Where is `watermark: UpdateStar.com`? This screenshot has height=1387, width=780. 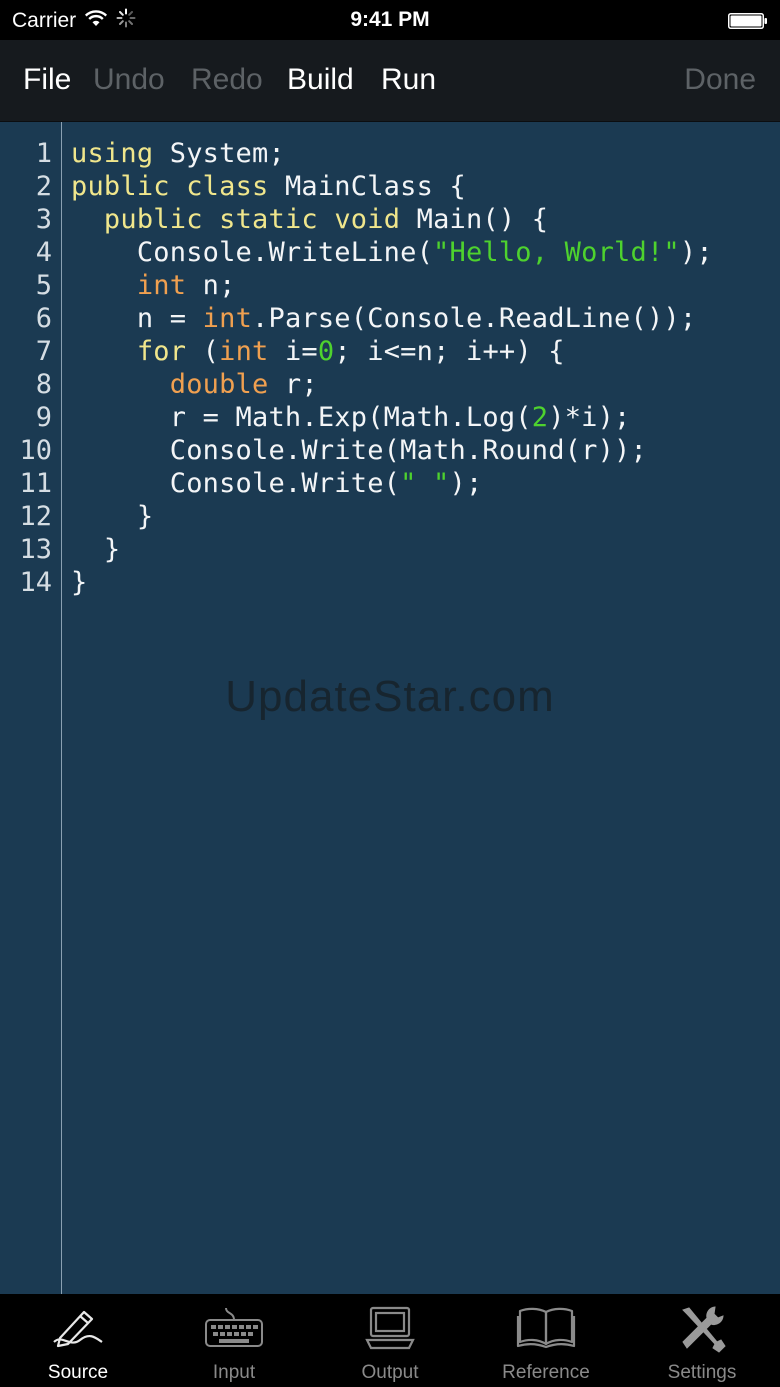 watermark: UpdateStar.com is located at coordinates (390, 696).